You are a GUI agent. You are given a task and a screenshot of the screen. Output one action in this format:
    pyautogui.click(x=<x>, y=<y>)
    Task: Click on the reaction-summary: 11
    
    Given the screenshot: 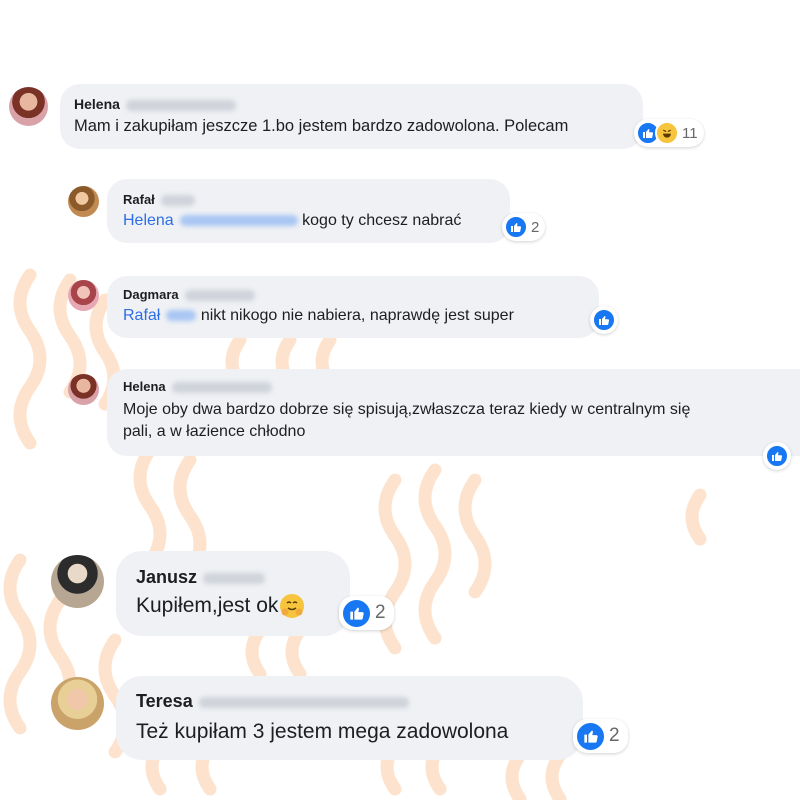 What is the action you would take?
    pyautogui.click(x=669, y=133)
    